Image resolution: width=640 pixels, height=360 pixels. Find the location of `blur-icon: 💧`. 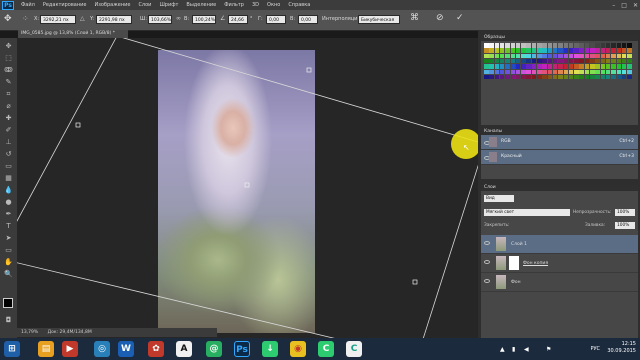

blur-icon: 💧 is located at coordinates (8, 190).